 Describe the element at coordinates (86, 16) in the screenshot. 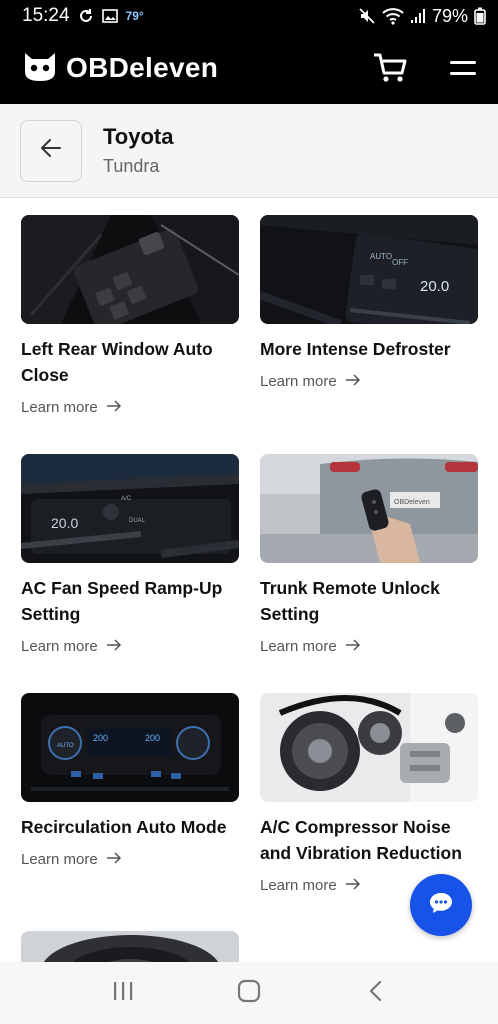

I see `sync-icon` at that location.